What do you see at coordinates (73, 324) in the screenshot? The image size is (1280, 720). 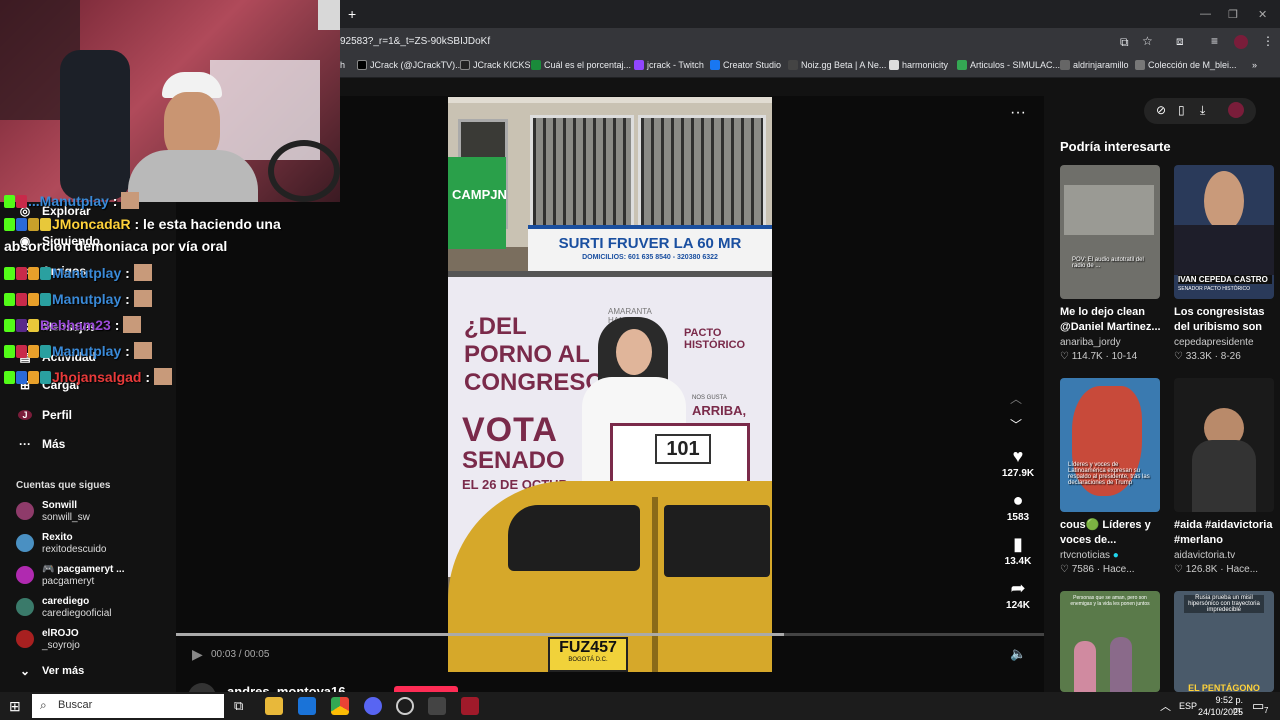 I see `chat-message: Bebham23 :` at bounding box center [73, 324].